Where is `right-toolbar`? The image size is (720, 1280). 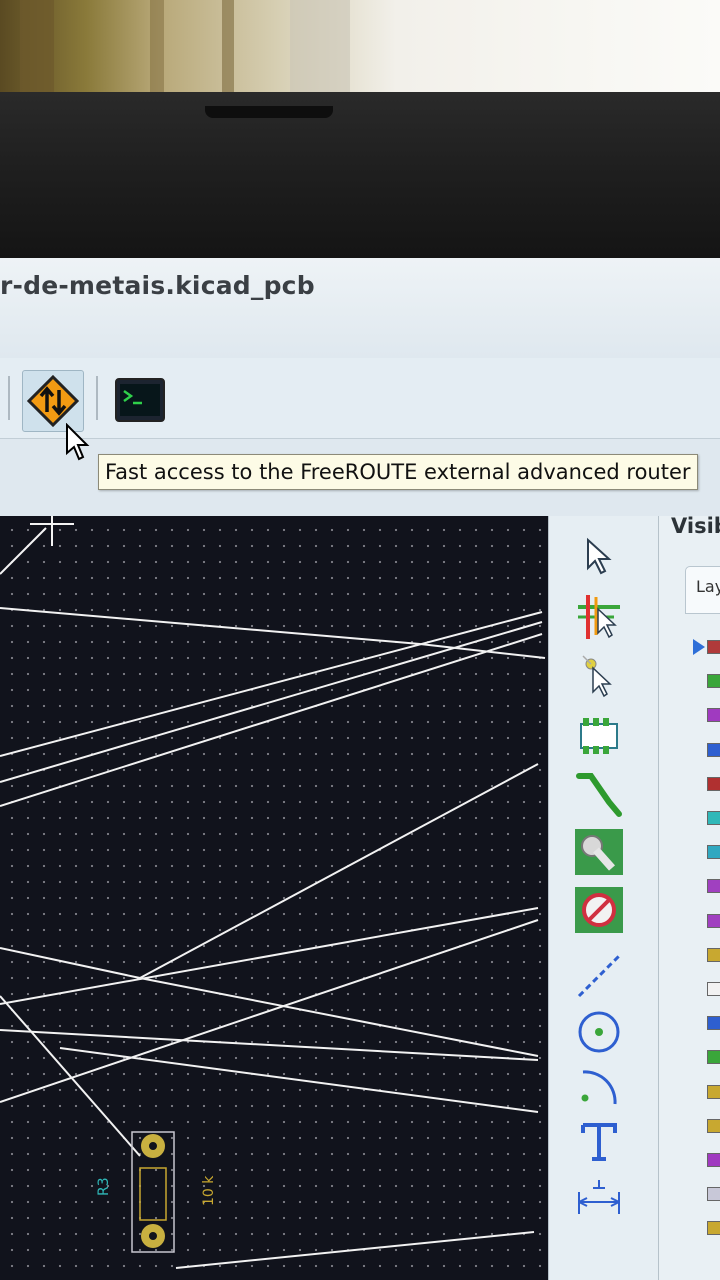 right-toolbar is located at coordinates (603, 898).